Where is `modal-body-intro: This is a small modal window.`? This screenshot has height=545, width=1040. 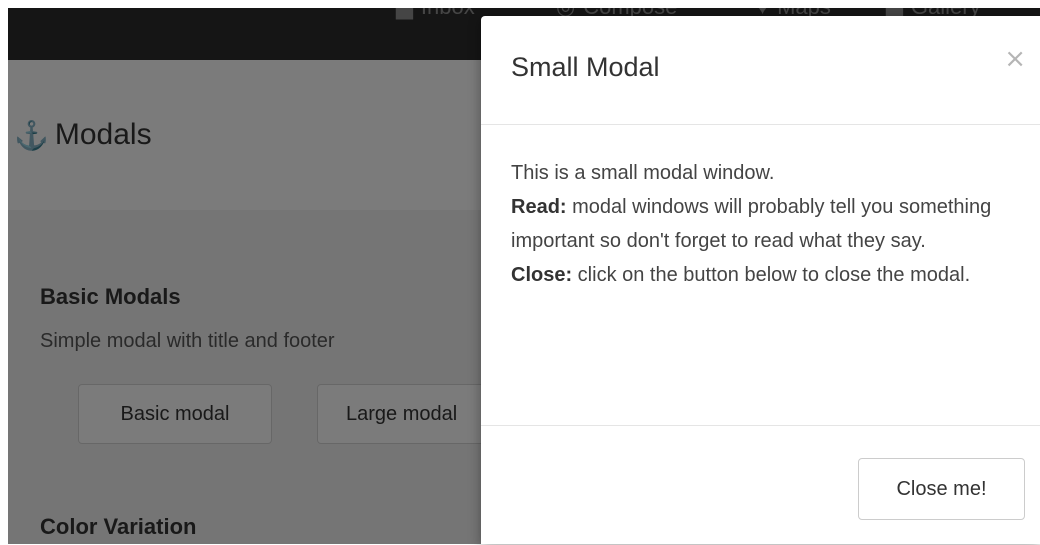 modal-body-intro: This is a small modal window. is located at coordinates (643, 173).